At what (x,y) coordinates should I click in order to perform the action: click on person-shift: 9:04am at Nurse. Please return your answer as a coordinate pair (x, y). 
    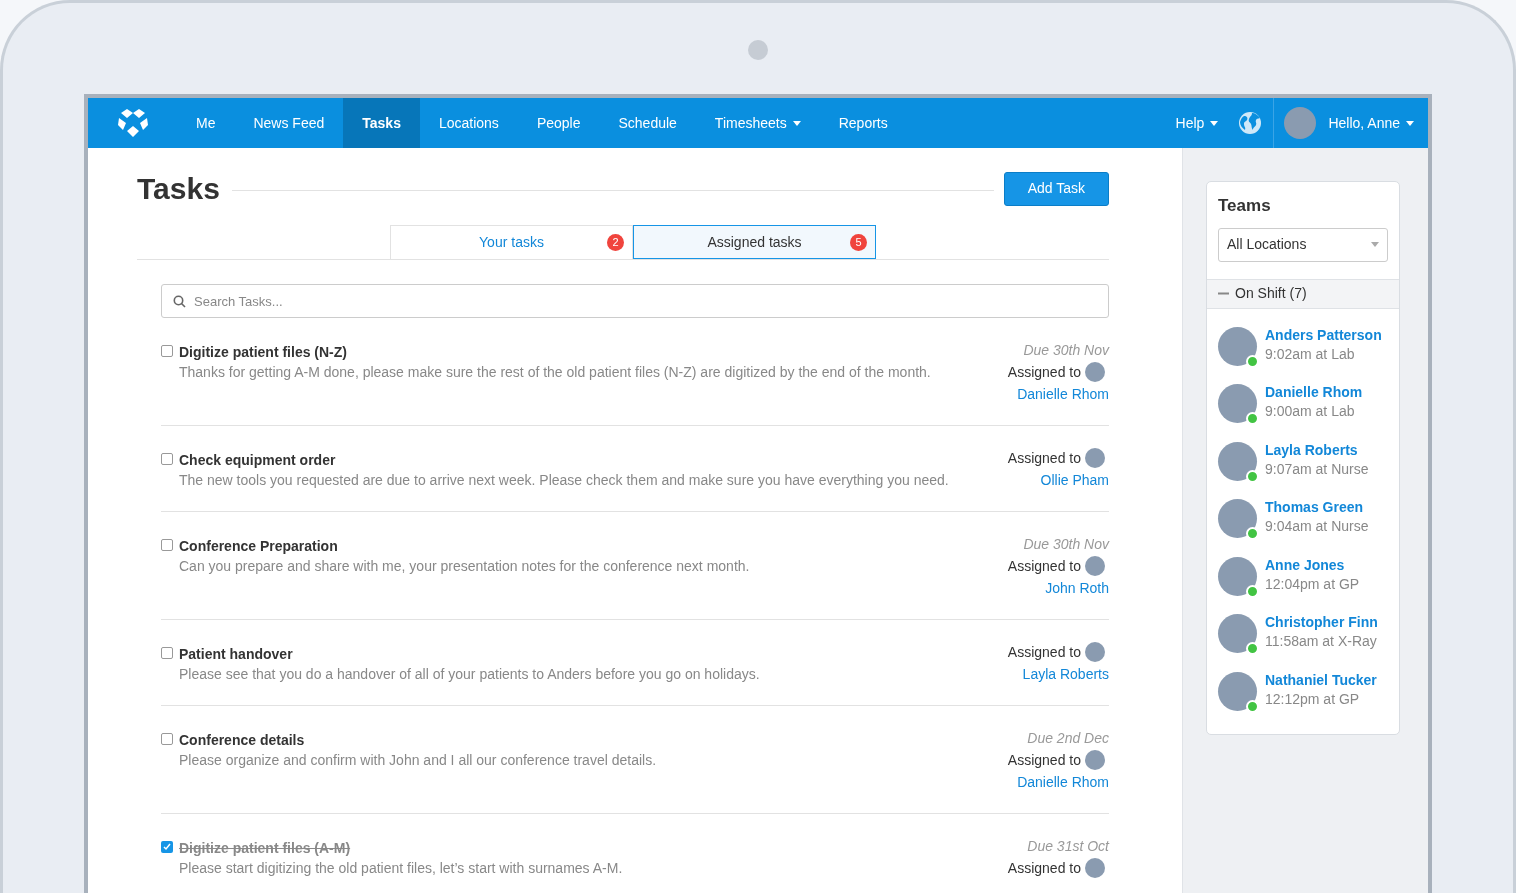
    Looking at the image, I should click on (1317, 527).